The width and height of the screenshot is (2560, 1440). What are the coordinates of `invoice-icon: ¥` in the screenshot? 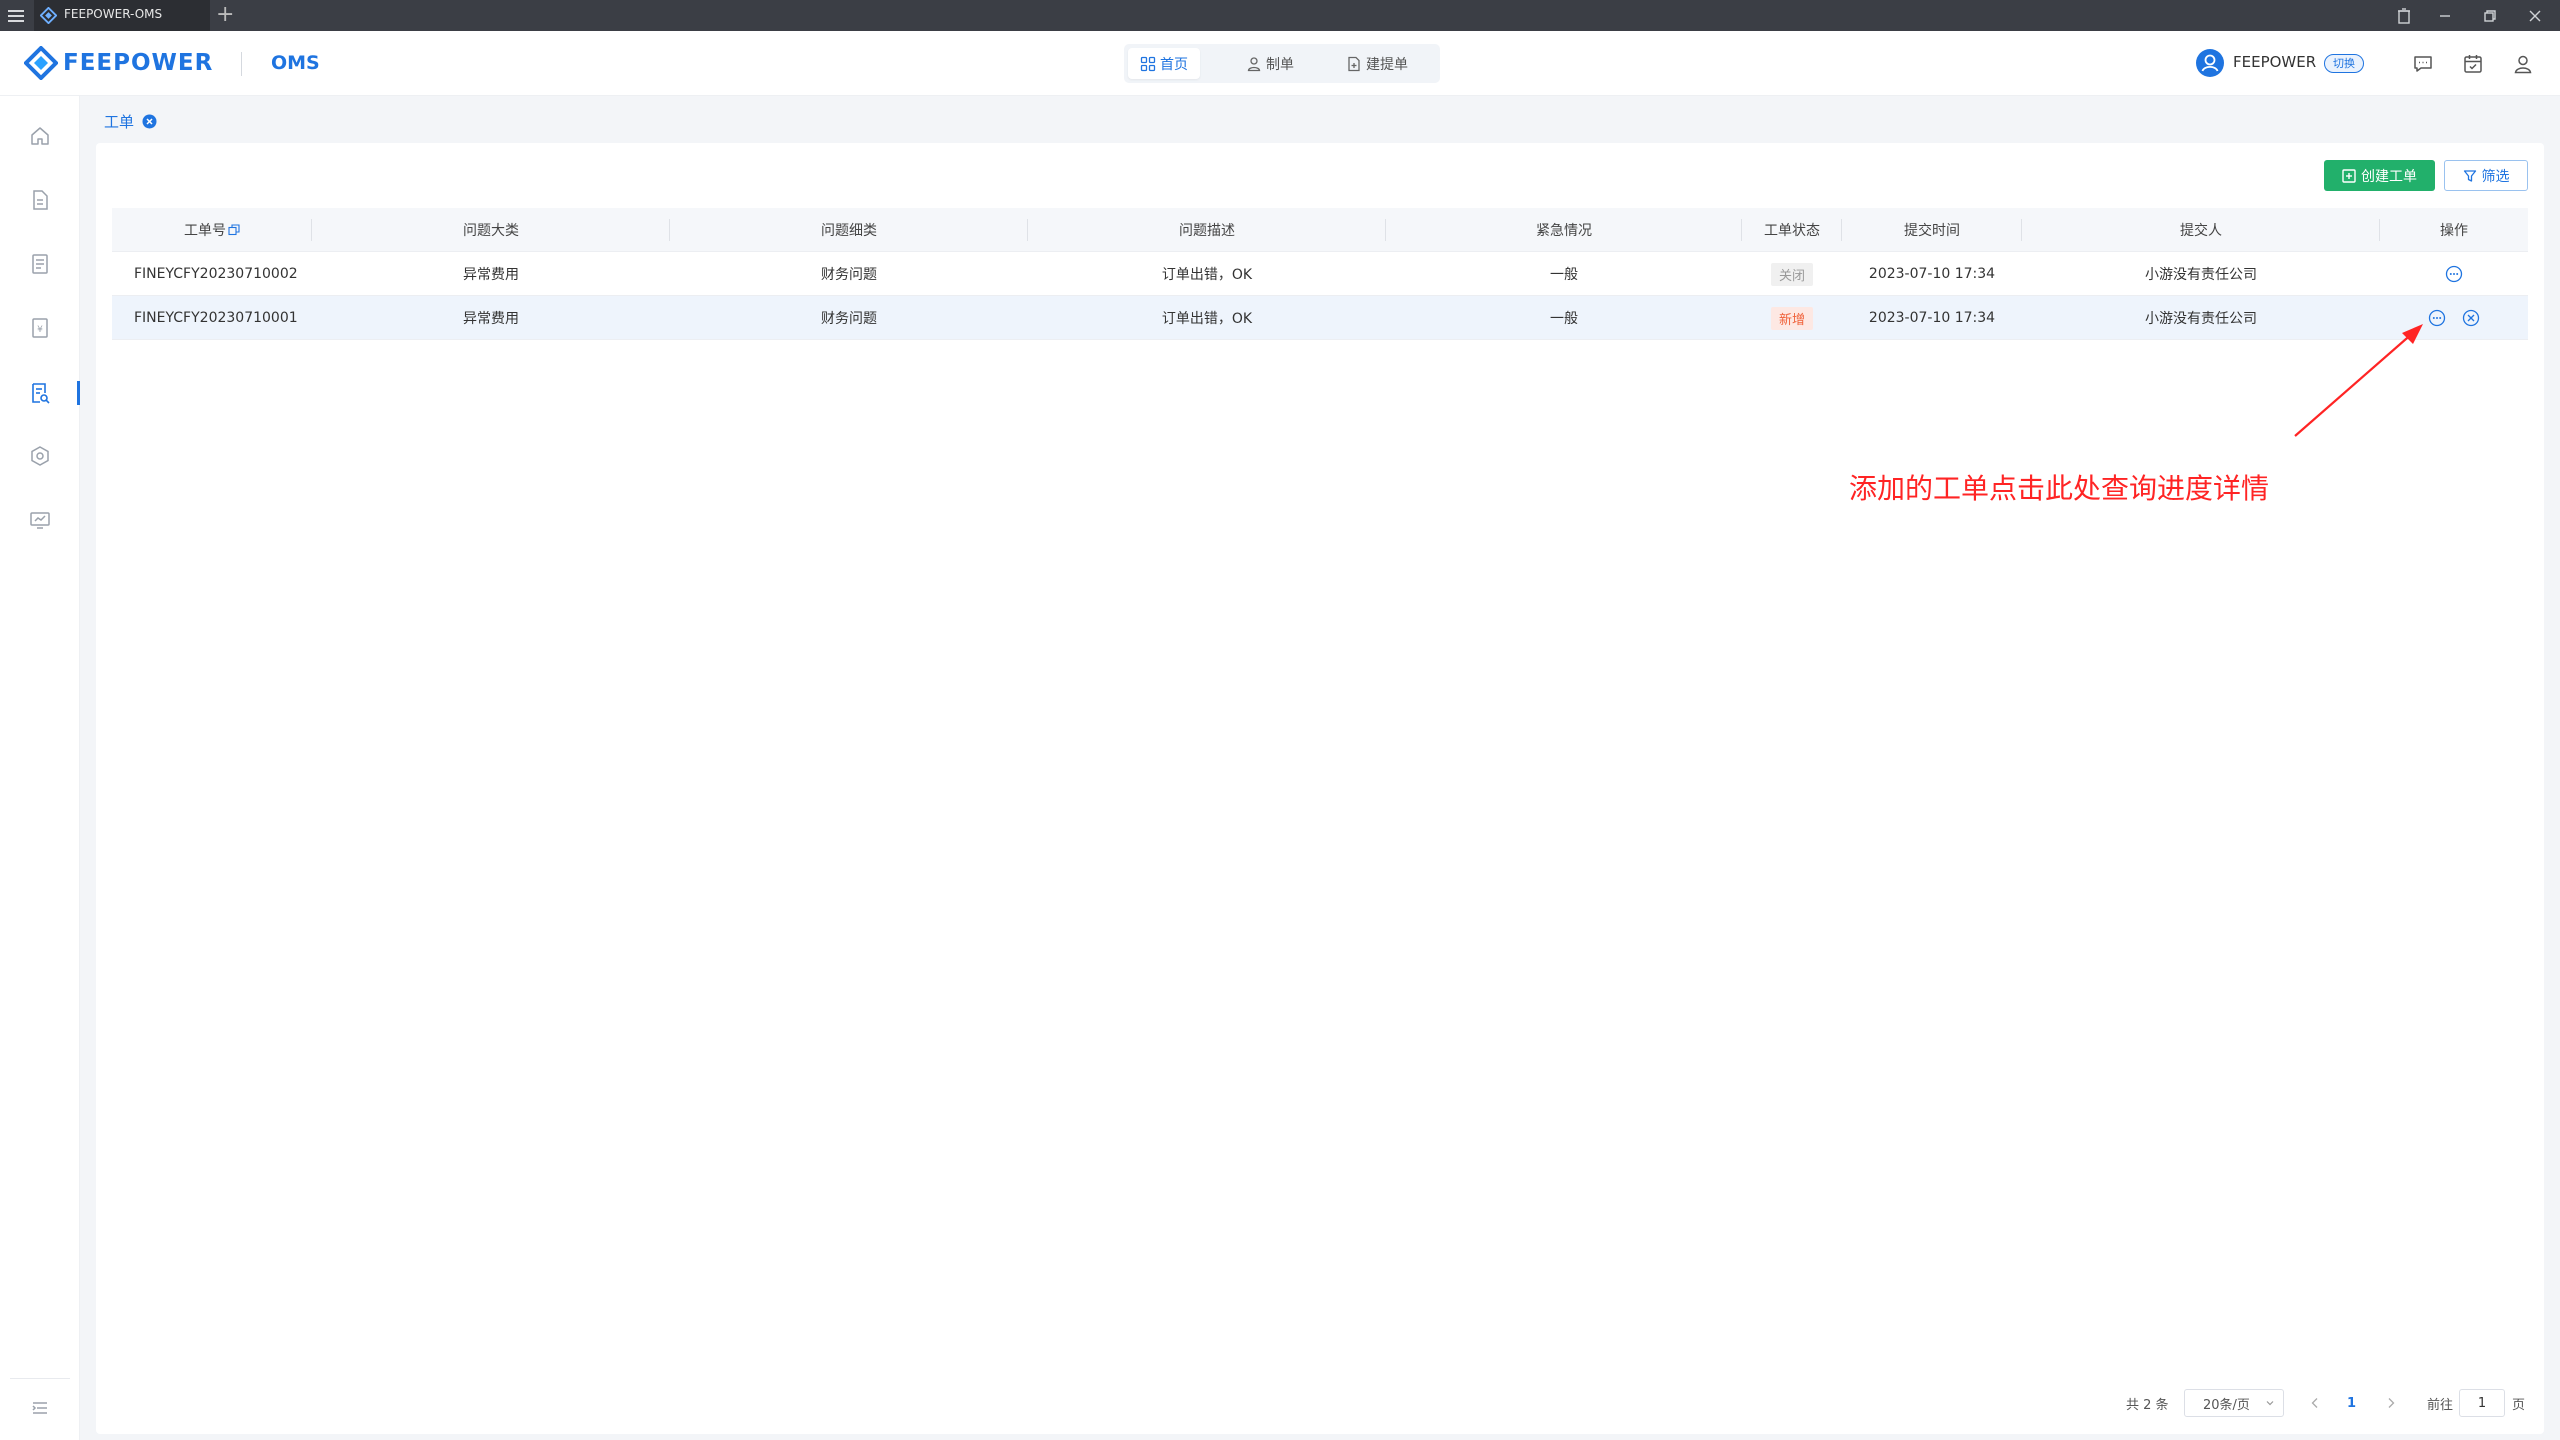 It's located at (40, 328).